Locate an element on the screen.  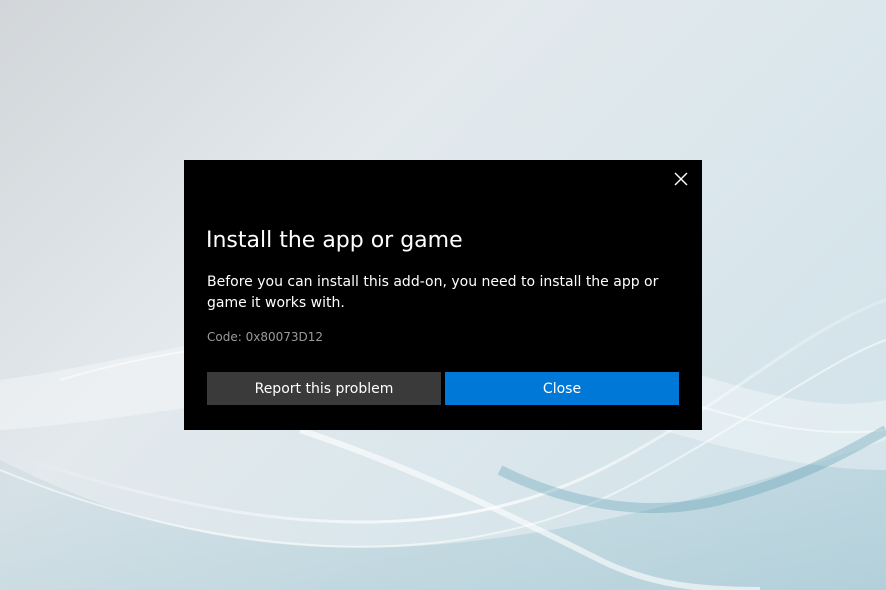
dialog-title: Install the app or game is located at coordinates (334, 240).